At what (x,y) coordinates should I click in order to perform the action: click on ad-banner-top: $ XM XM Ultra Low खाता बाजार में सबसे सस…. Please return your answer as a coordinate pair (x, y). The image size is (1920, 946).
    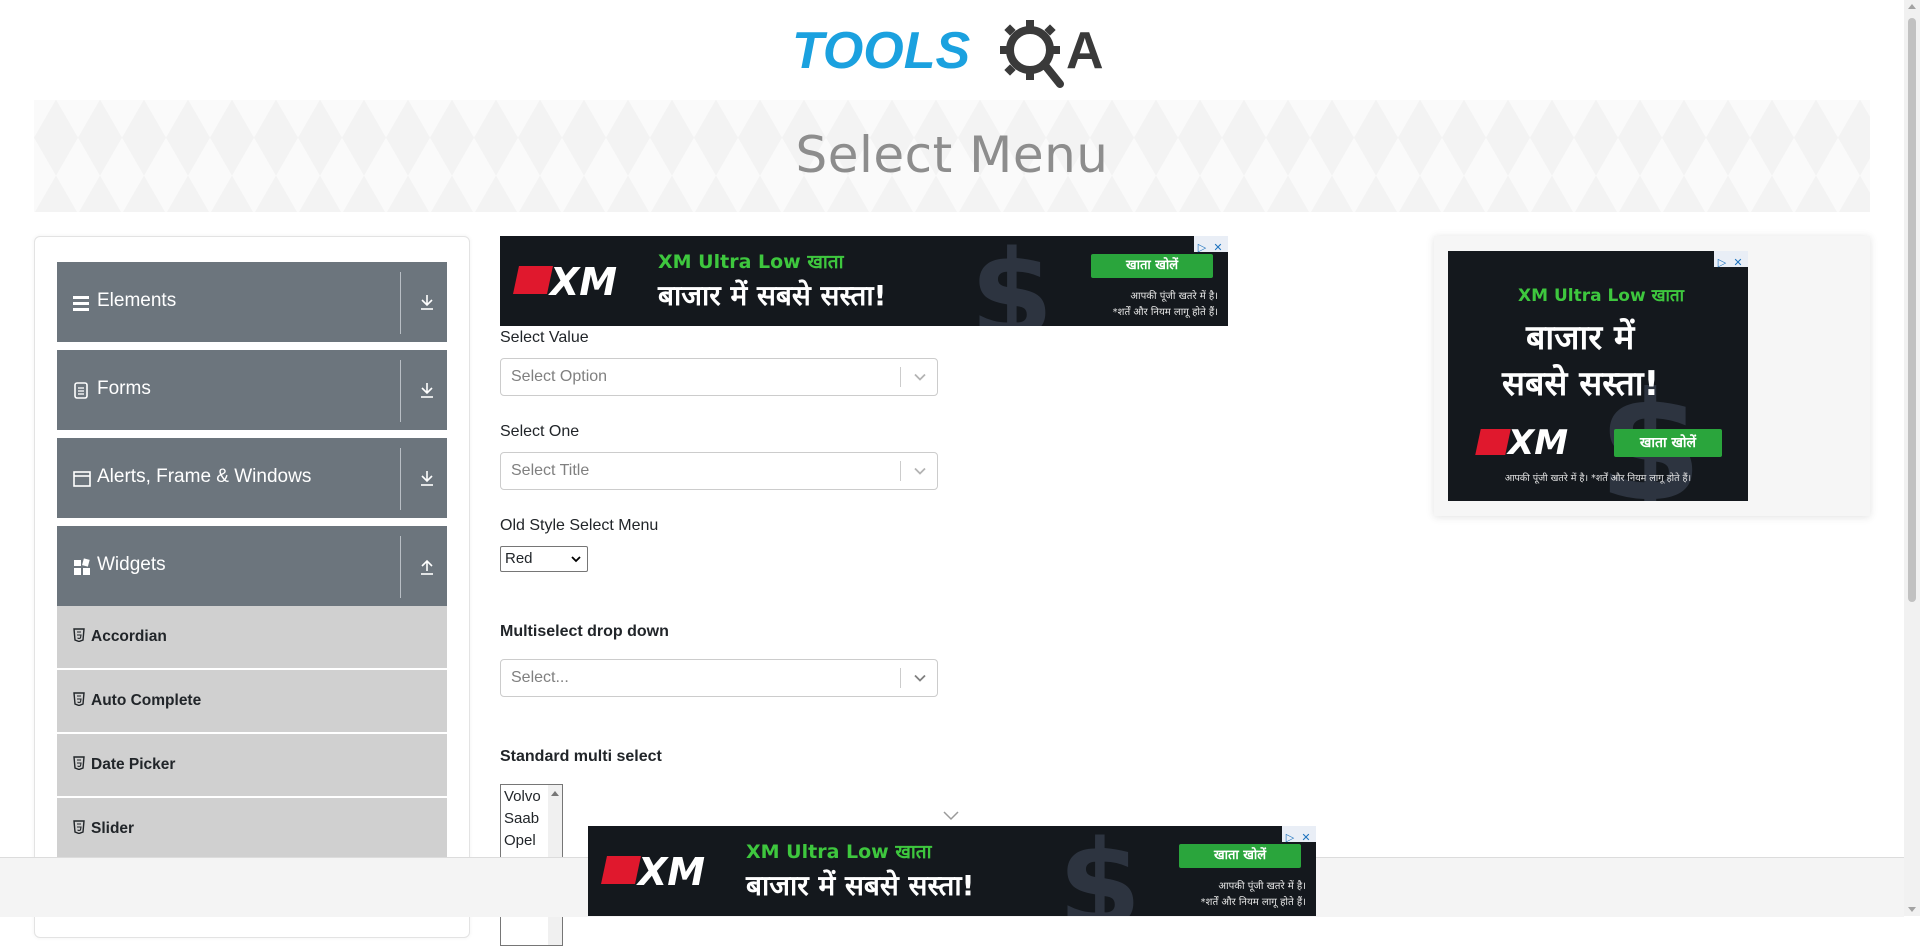
    Looking at the image, I should click on (864, 281).